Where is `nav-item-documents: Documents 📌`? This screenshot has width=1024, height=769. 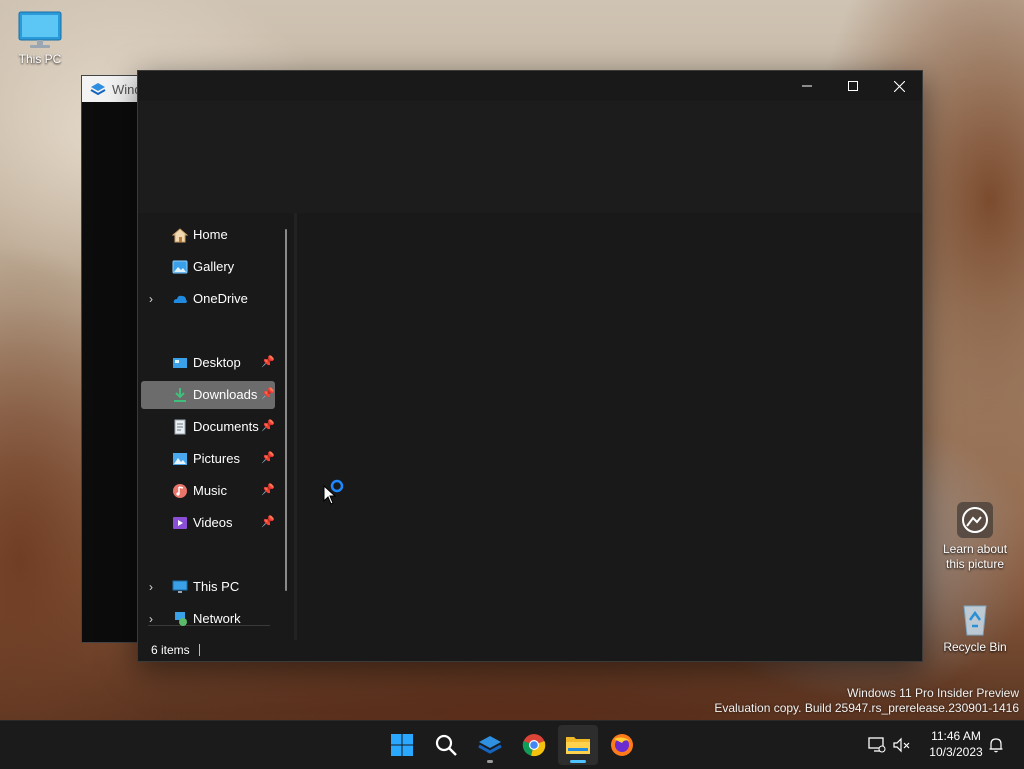 nav-item-documents: Documents 📌 is located at coordinates (208, 427).